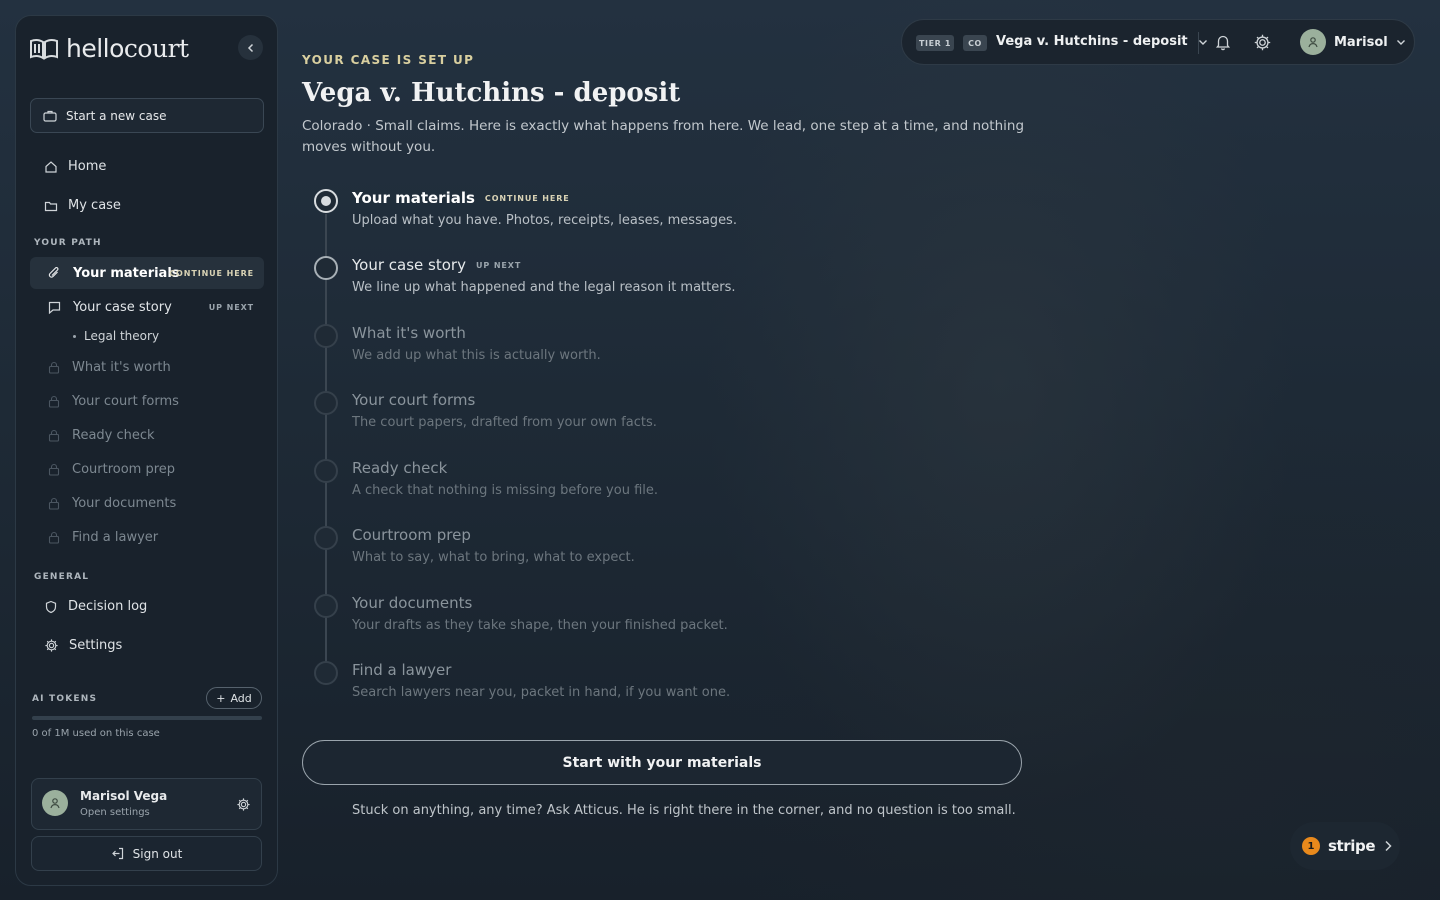 This screenshot has height=900, width=1440. I want to click on case-selector: Vega v. Hutchins - deposit, so click(1102, 41).